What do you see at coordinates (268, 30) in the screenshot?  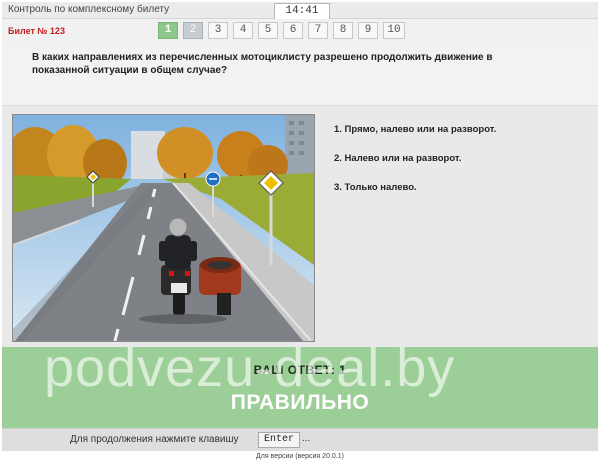 I see `question-button-5: 5` at bounding box center [268, 30].